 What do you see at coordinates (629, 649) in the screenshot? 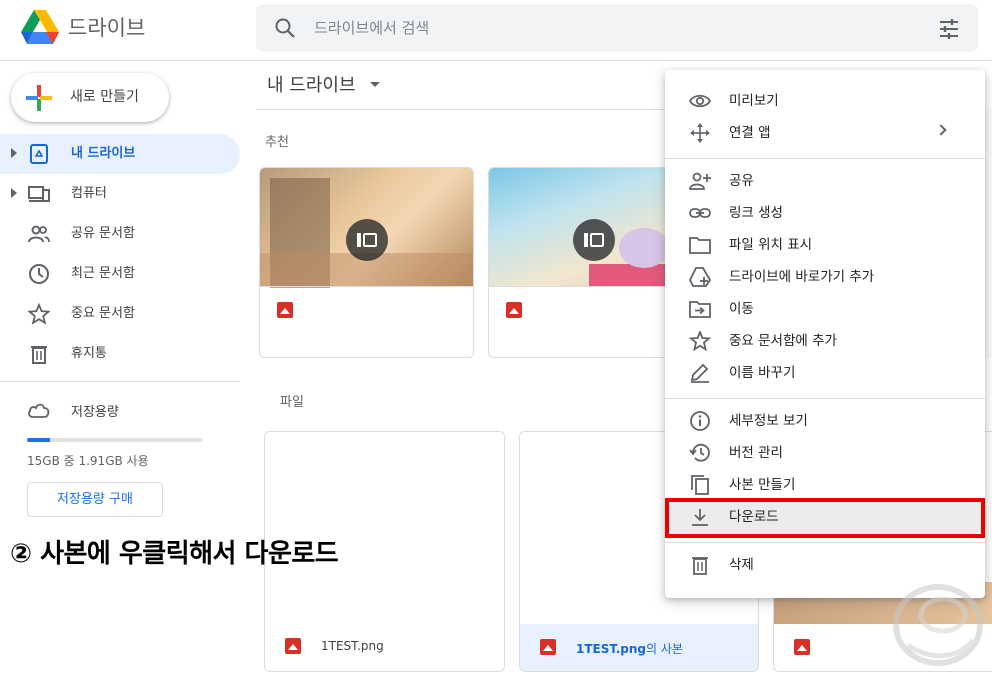
I see `file-name: 1TEST.png의 사본` at bounding box center [629, 649].